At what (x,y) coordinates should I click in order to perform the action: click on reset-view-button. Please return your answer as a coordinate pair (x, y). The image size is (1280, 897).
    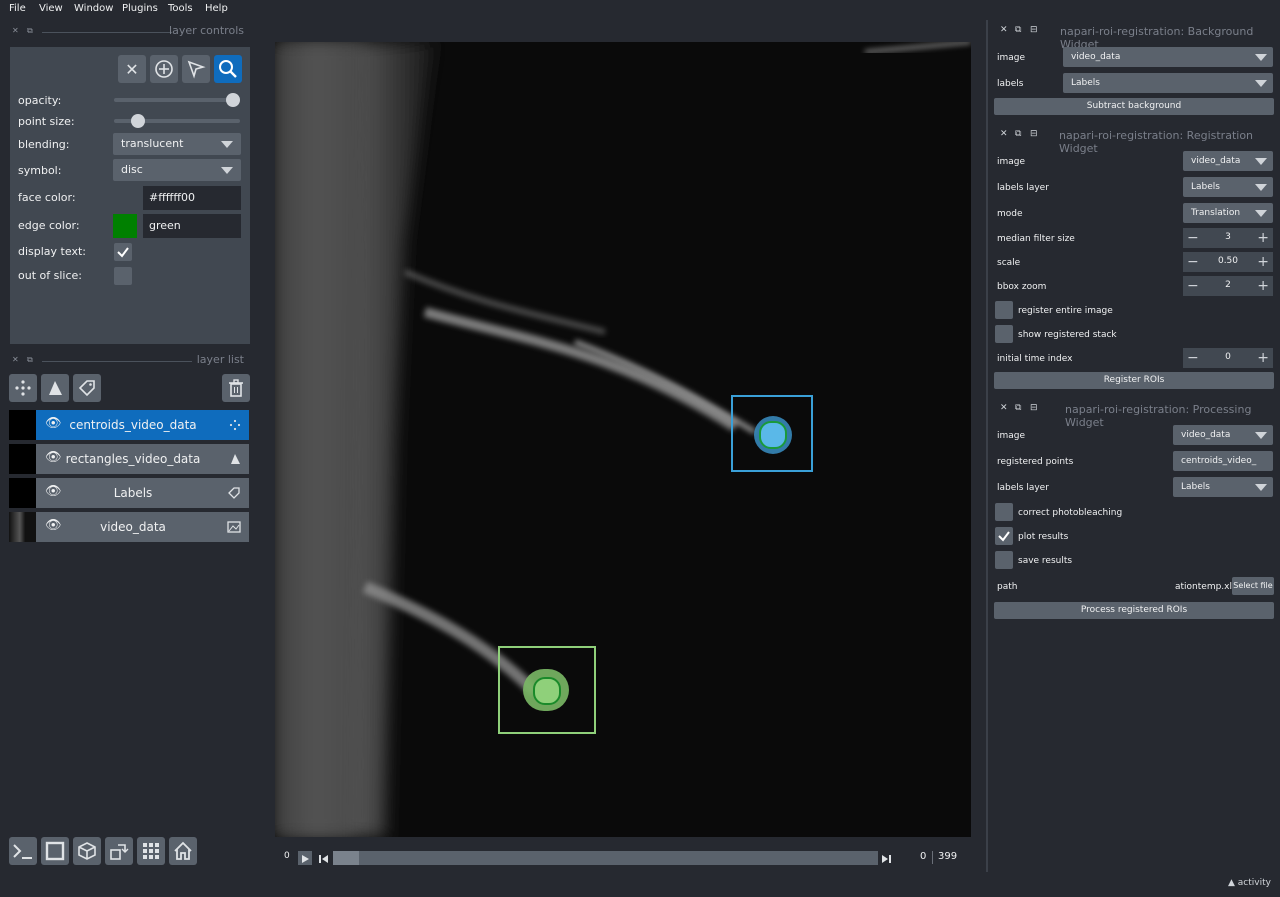
    Looking at the image, I should click on (183, 851).